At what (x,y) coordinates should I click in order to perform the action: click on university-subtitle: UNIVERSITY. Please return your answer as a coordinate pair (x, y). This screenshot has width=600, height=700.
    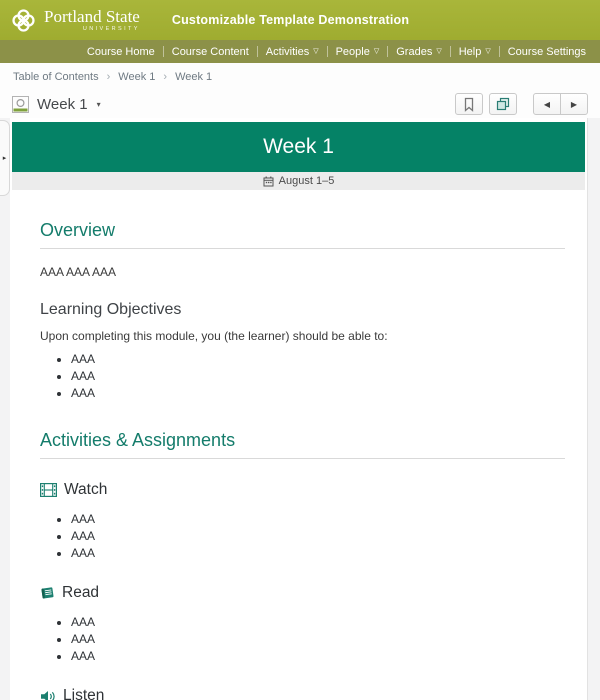
    Looking at the image, I should click on (111, 29).